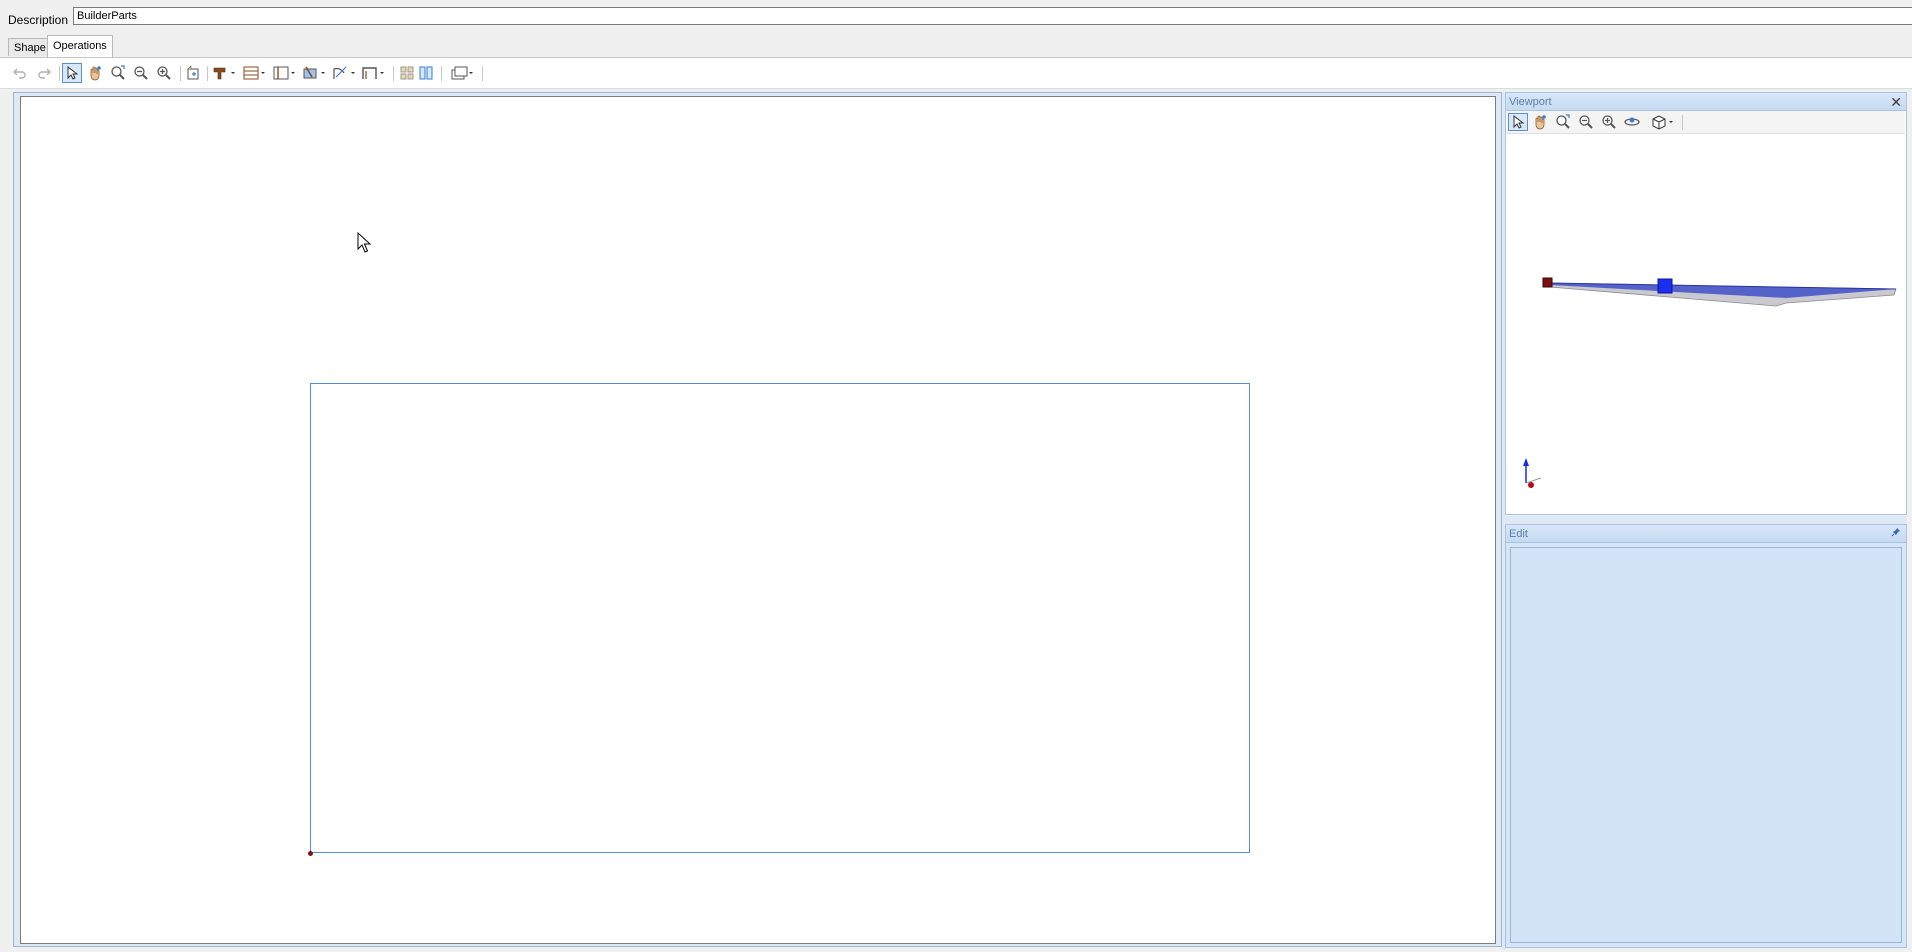 This screenshot has height=952, width=1912. I want to click on viewport-title: Viewport, so click(1530, 102).